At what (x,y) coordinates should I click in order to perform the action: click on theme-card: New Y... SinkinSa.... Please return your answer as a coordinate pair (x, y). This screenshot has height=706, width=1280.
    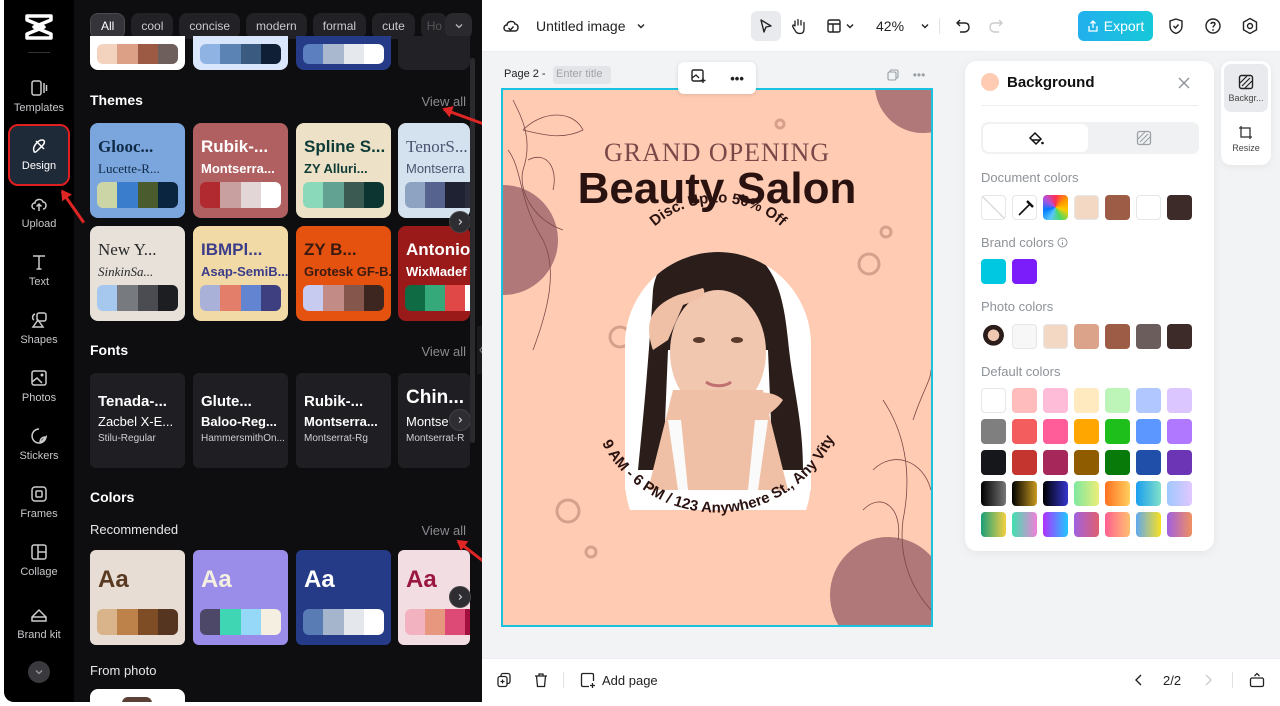
    Looking at the image, I should click on (137, 273).